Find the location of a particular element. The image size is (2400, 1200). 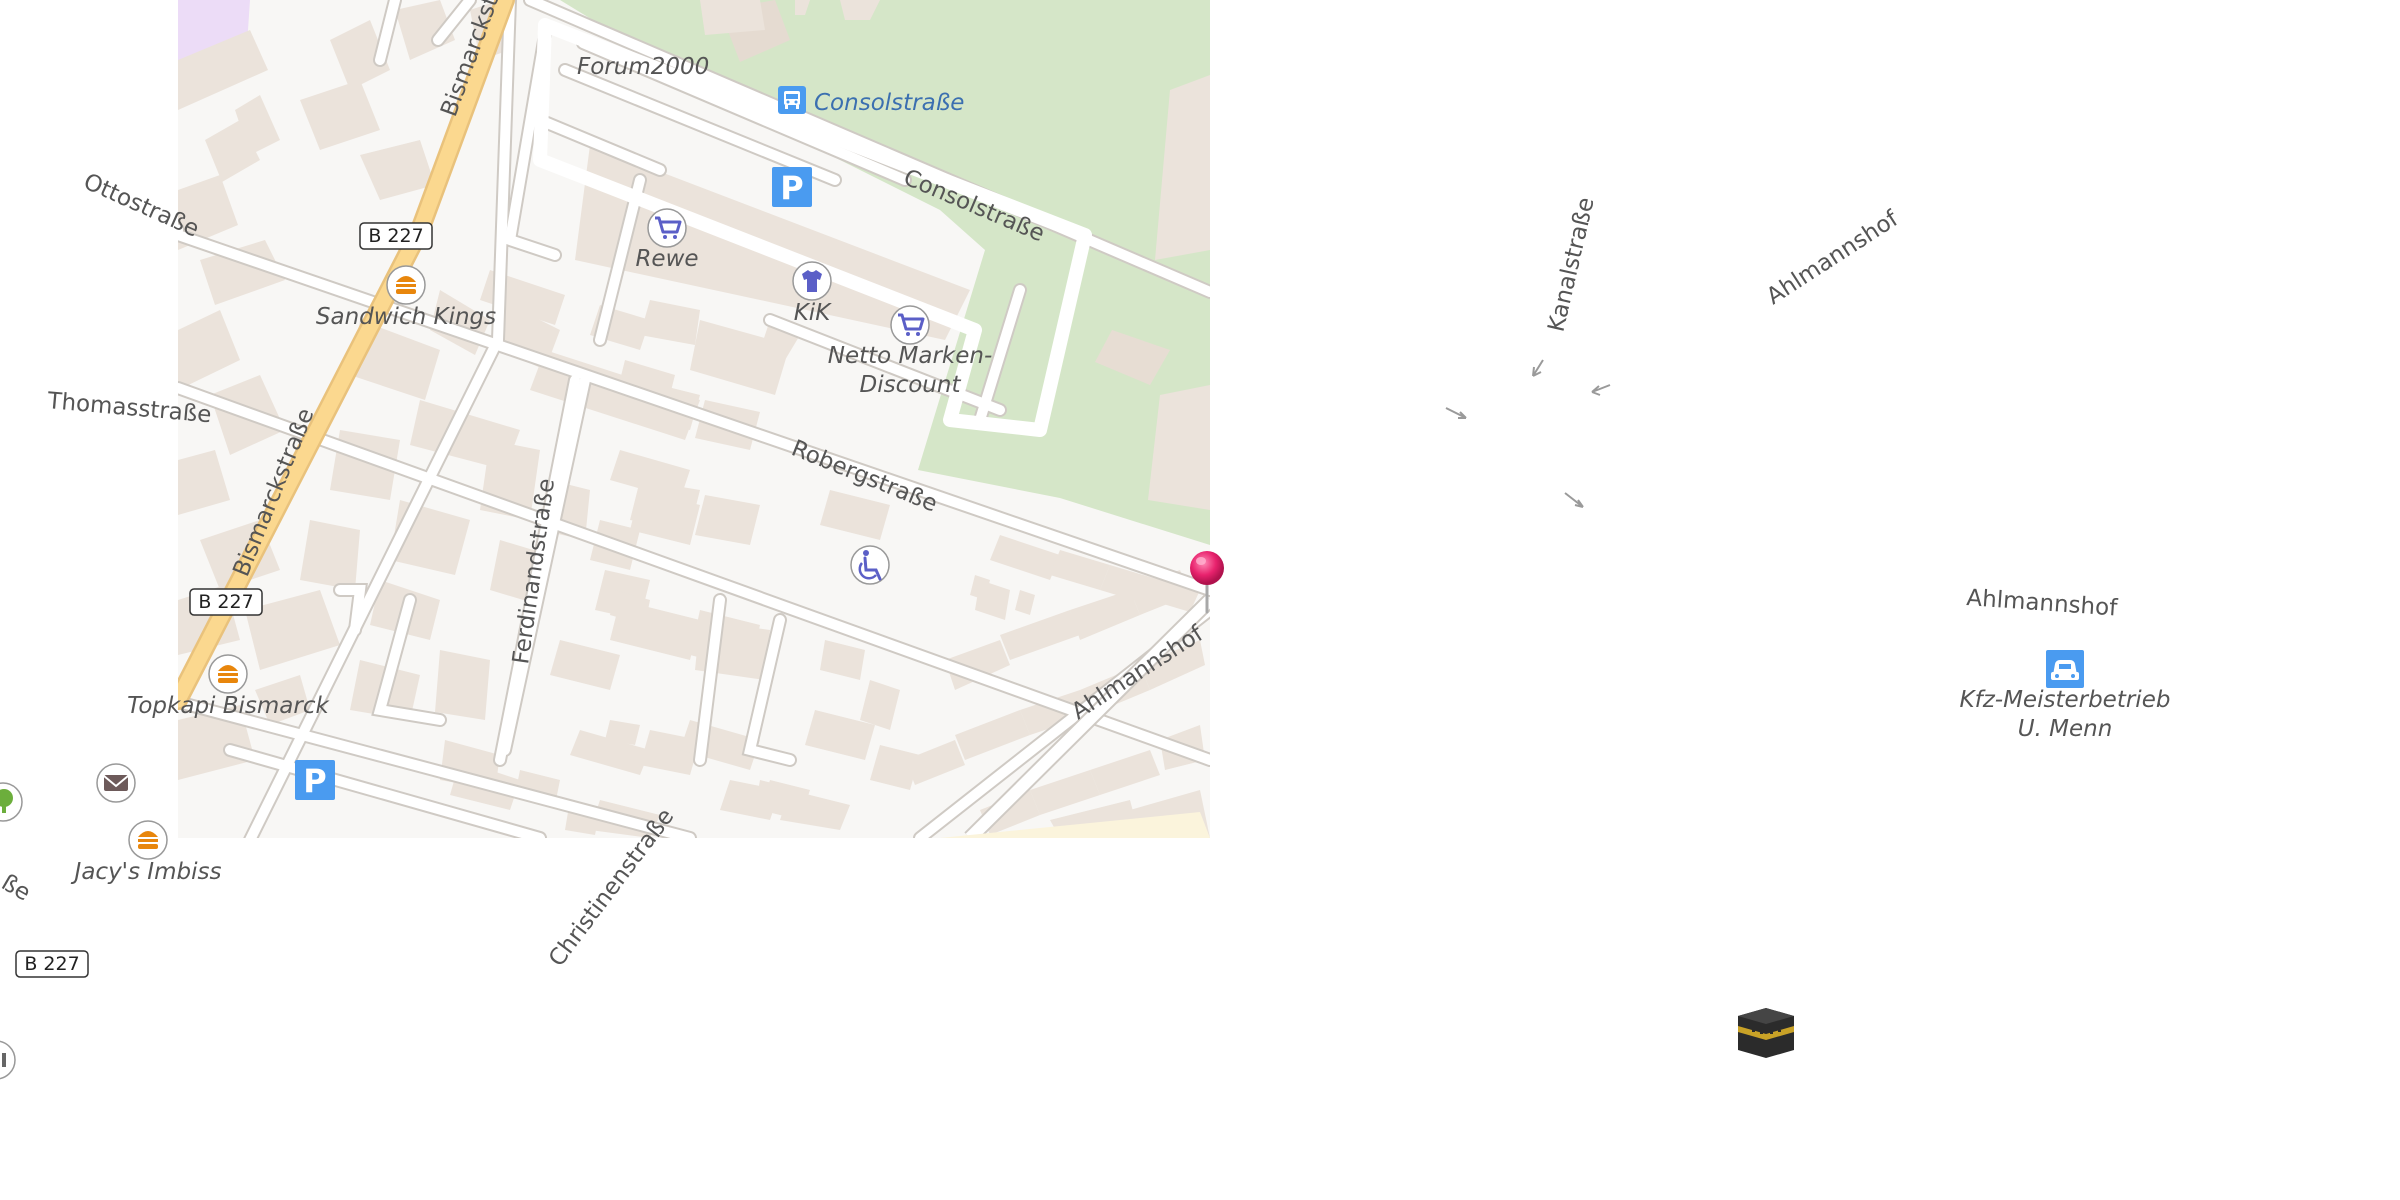

road-shield-b227-top: B 227 is located at coordinates (396, 236).